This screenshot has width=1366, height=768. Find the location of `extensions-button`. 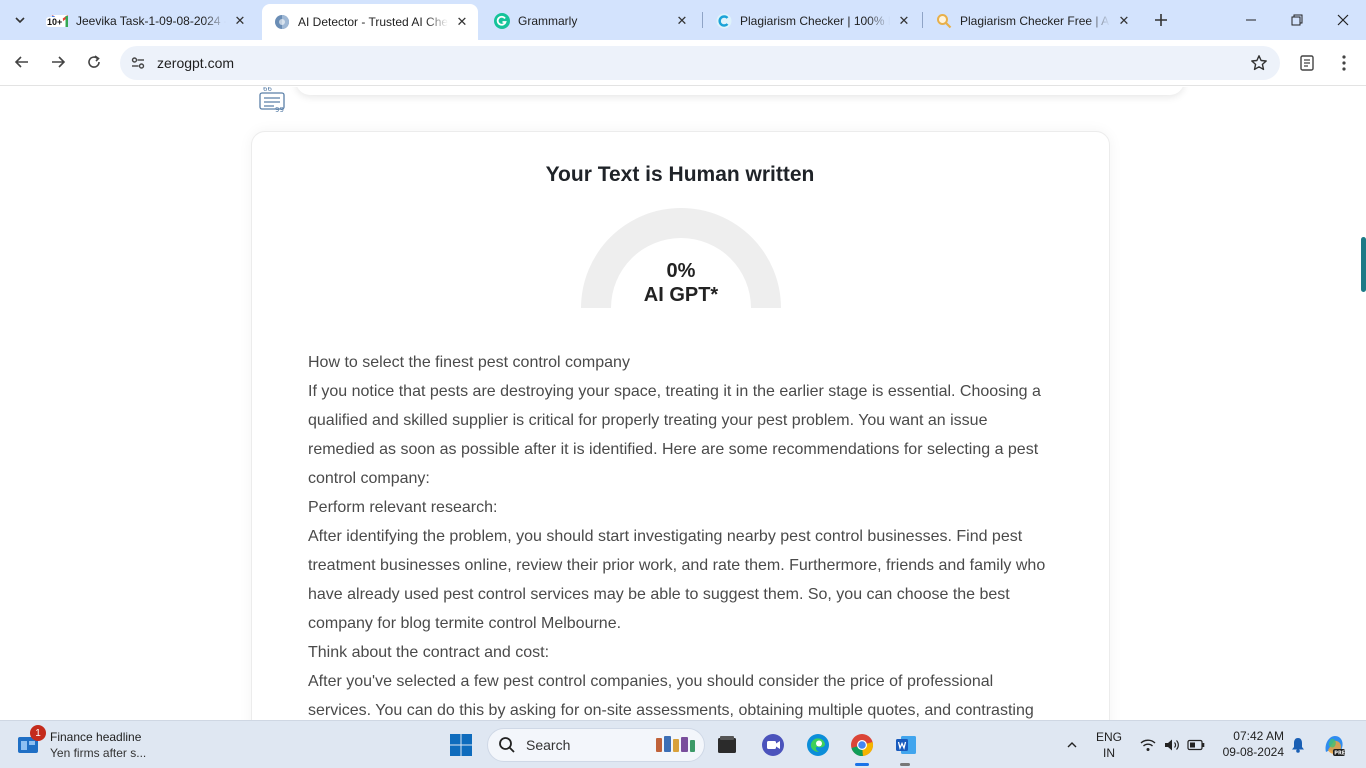

extensions-button is located at coordinates (1307, 63).